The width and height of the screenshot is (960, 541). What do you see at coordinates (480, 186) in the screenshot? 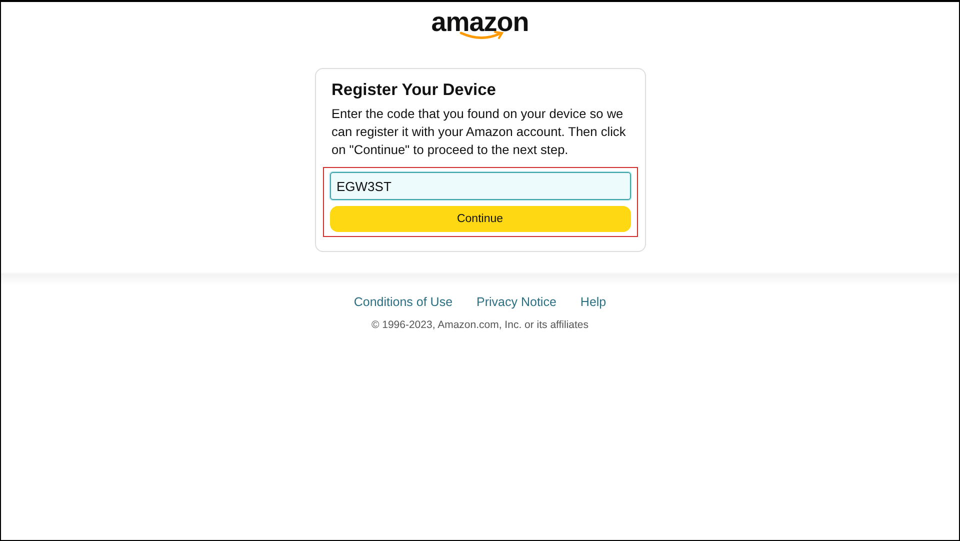
I see `code-input-field: EGW3ST` at bounding box center [480, 186].